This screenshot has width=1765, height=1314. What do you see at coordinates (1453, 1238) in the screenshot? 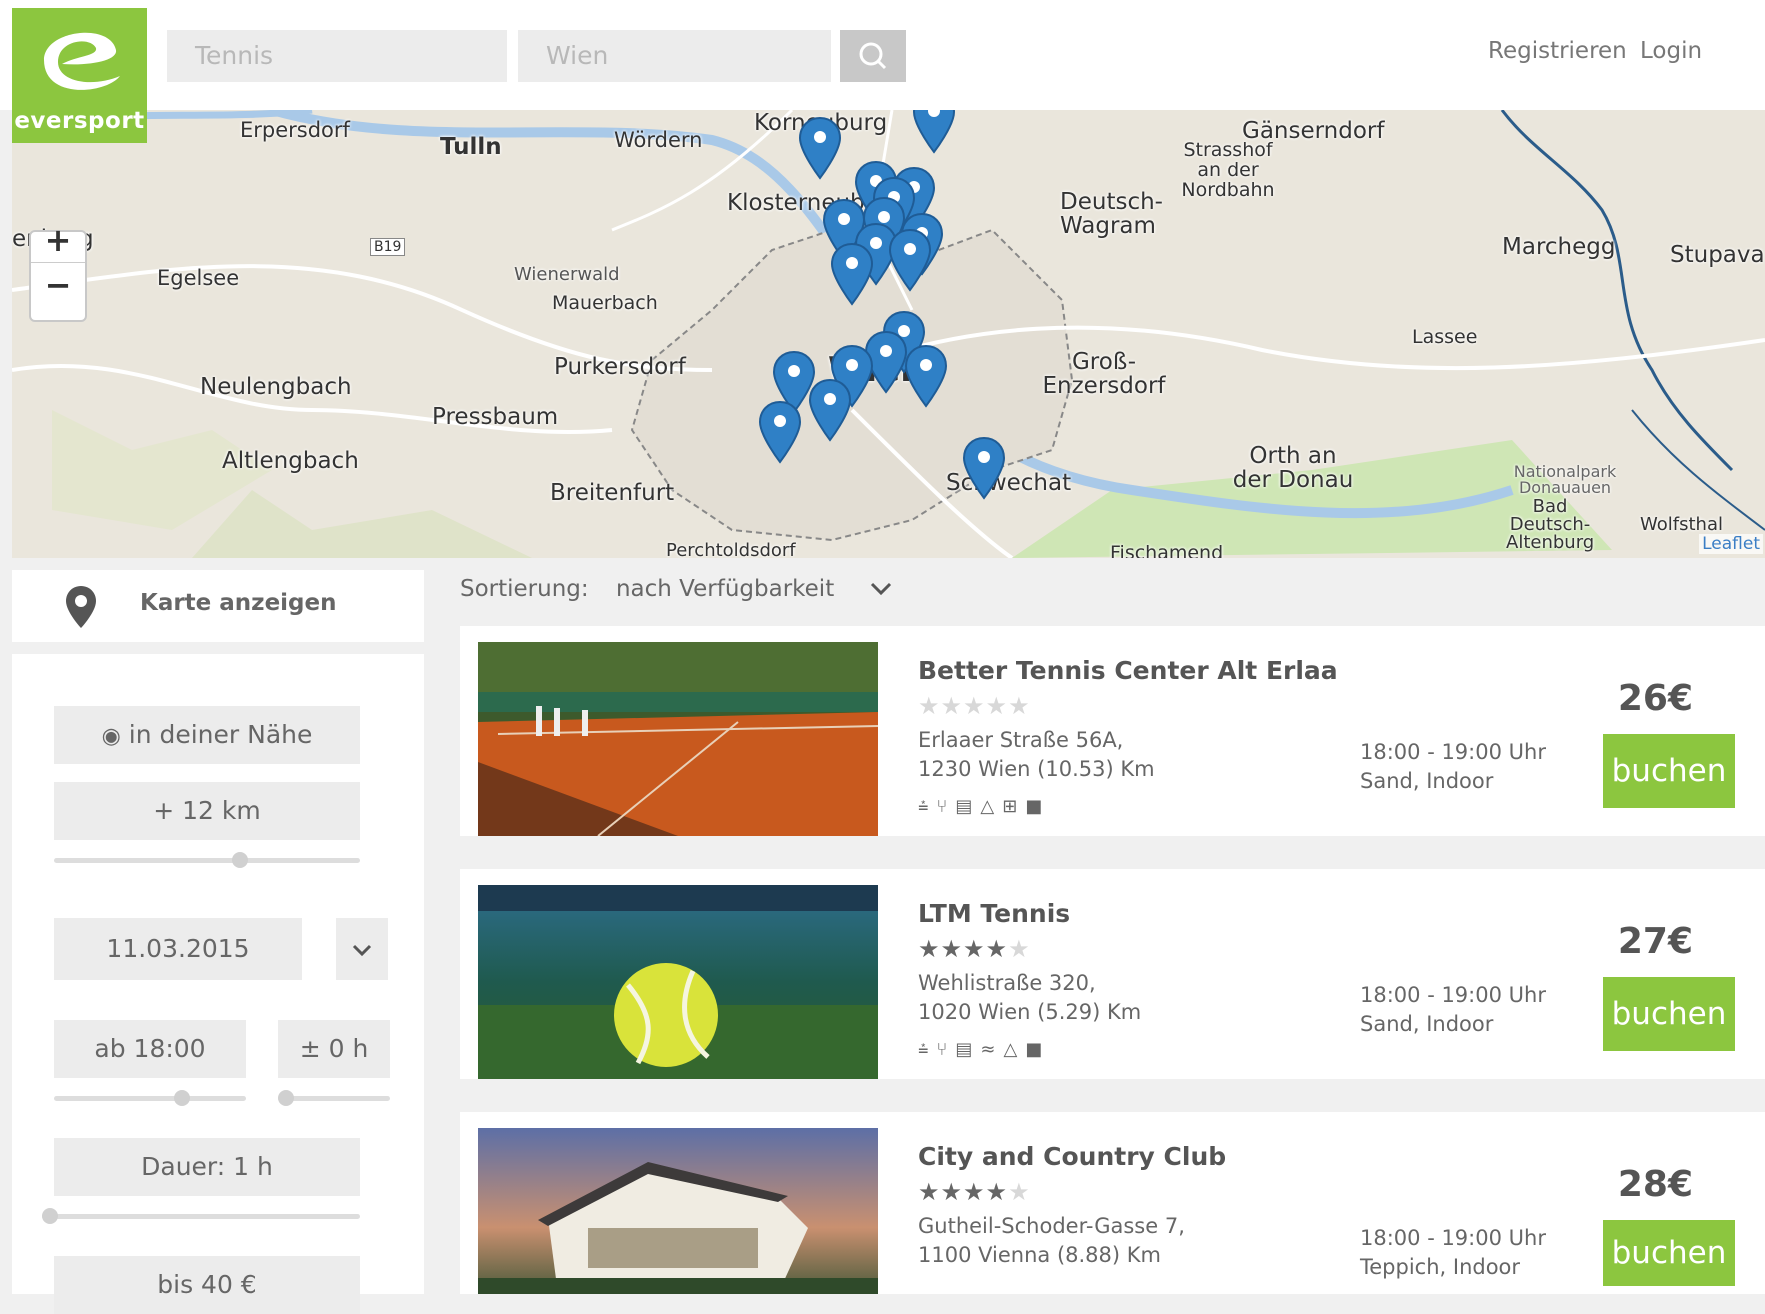
I see `time-range: 18:00 - 19:00 Uhr` at bounding box center [1453, 1238].